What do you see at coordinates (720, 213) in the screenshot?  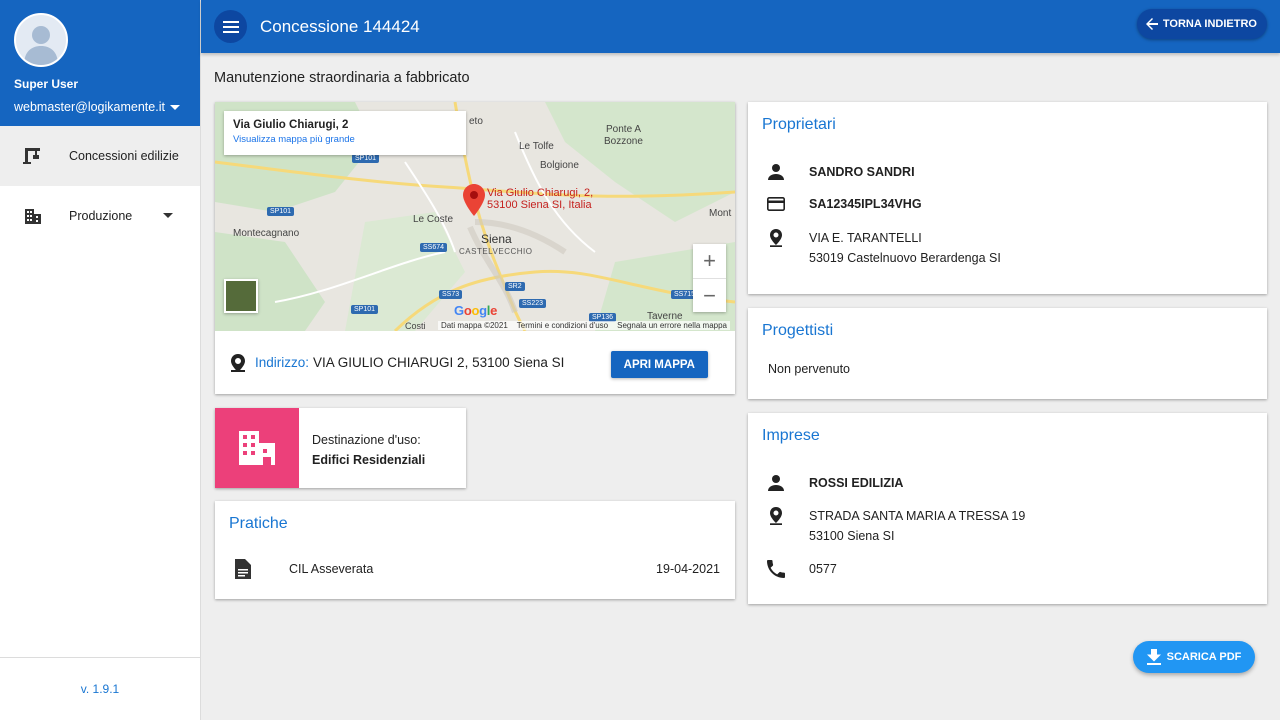 I see `map-place-label: Mont` at bounding box center [720, 213].